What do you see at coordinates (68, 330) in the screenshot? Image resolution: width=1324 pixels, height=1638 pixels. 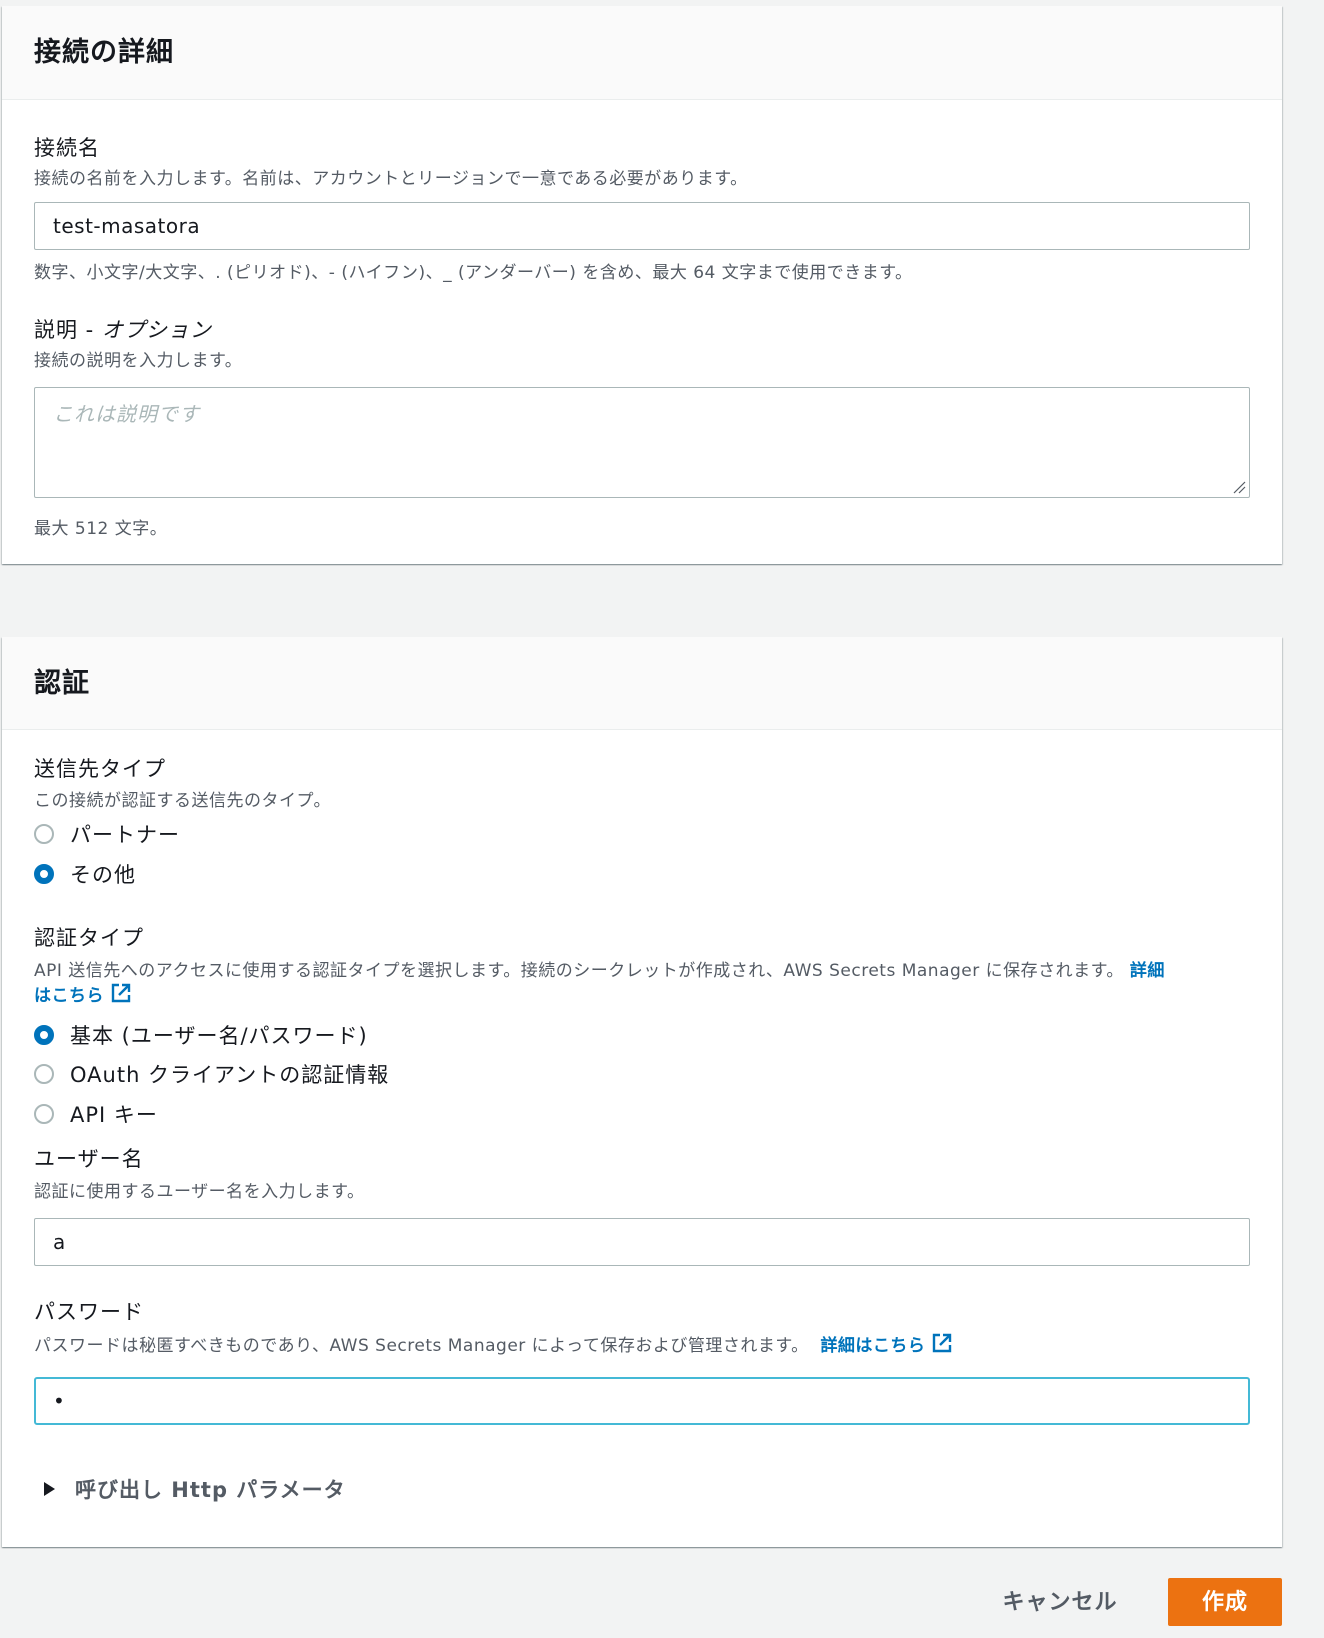 I see `description-label-text: 説明 -` at bounding box center [68, 330].